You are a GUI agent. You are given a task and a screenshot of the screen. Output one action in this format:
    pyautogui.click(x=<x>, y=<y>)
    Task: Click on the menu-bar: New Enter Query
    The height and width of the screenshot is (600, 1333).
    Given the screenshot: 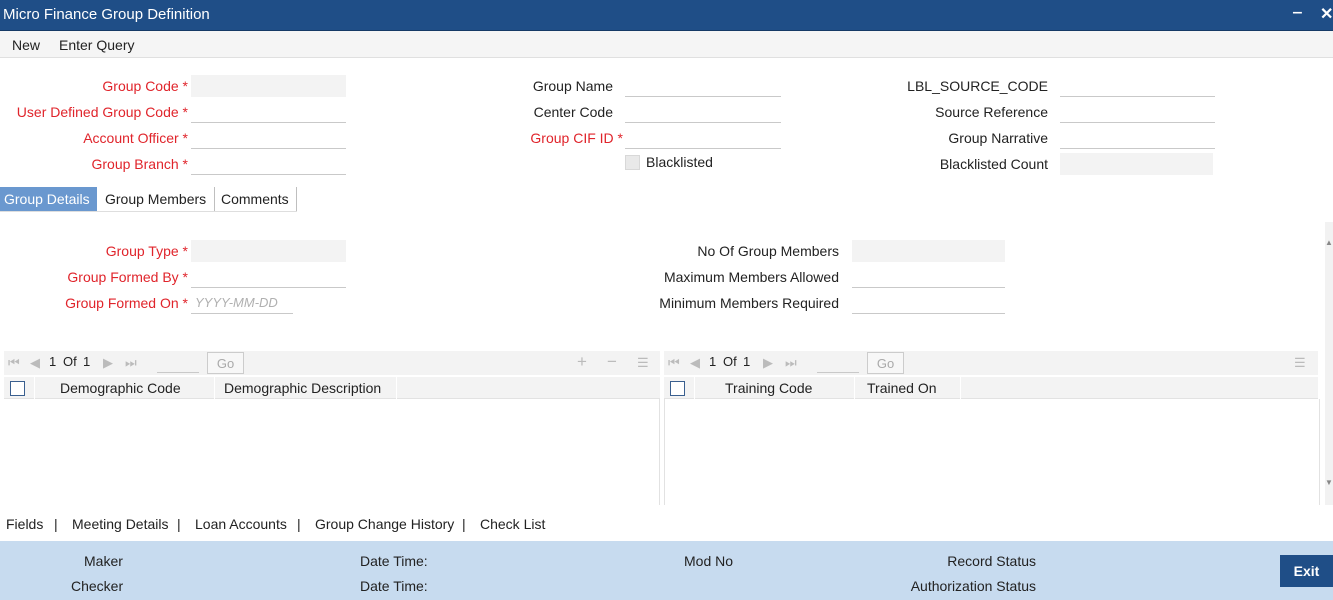 What is the action you would take?
    pyautogui.click(x=666, y=44)
    